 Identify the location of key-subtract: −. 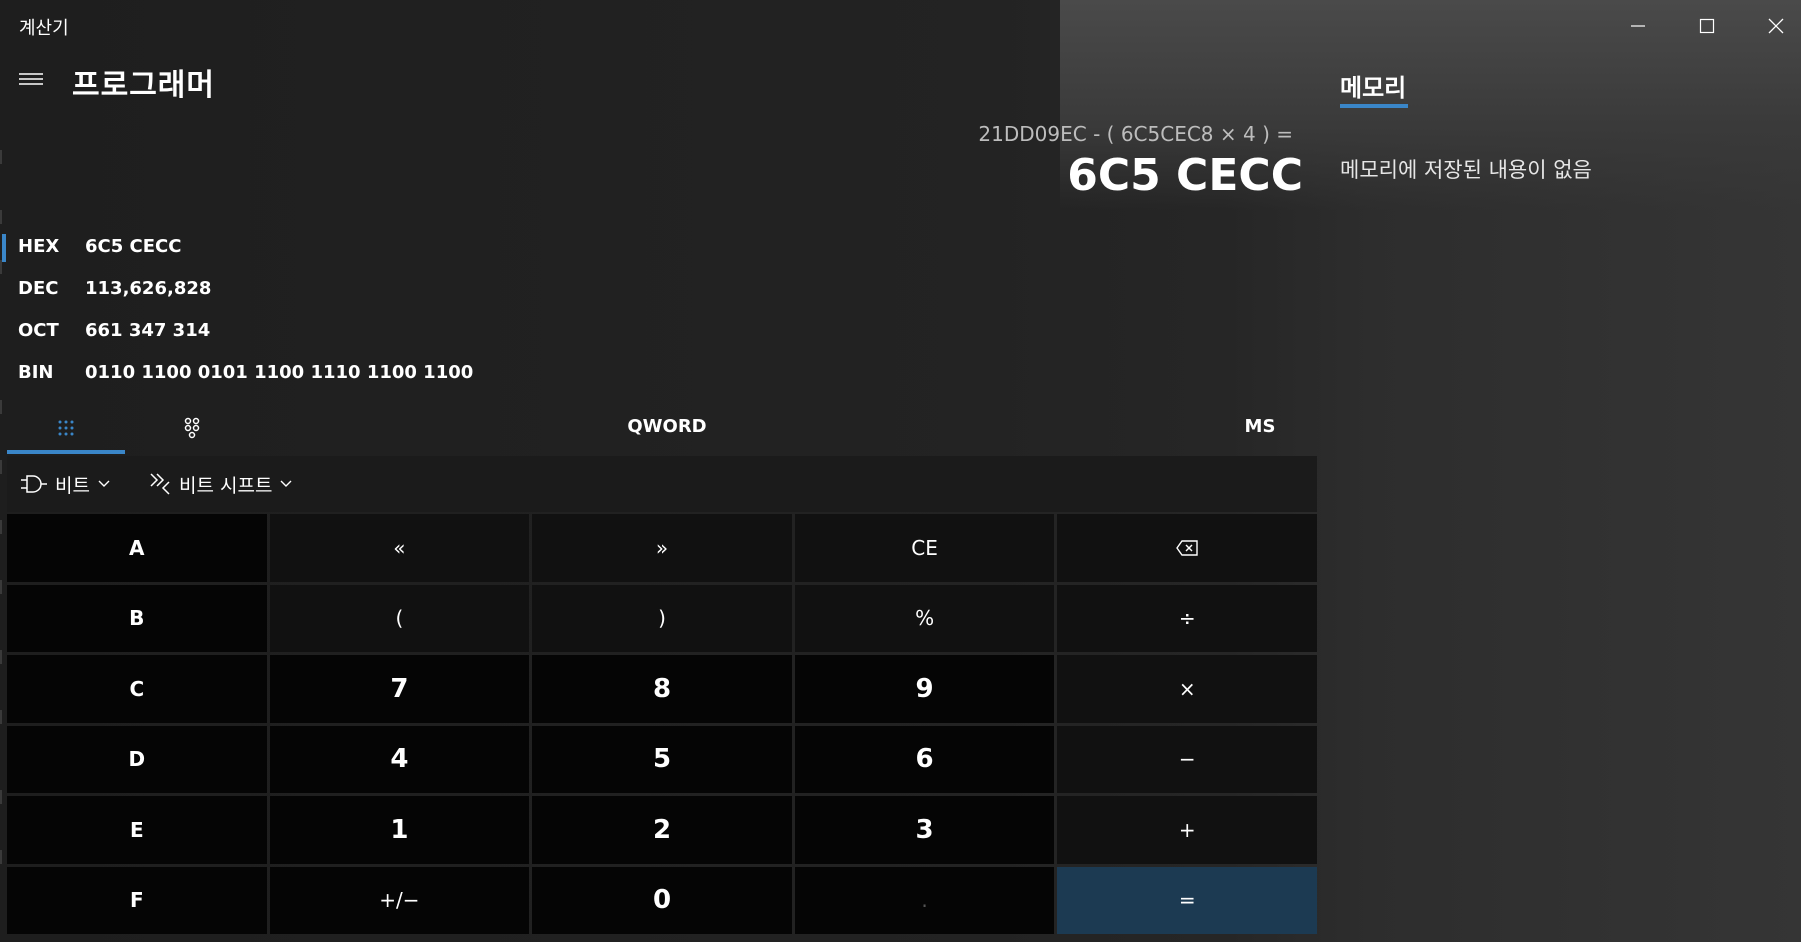
(1187, 759).